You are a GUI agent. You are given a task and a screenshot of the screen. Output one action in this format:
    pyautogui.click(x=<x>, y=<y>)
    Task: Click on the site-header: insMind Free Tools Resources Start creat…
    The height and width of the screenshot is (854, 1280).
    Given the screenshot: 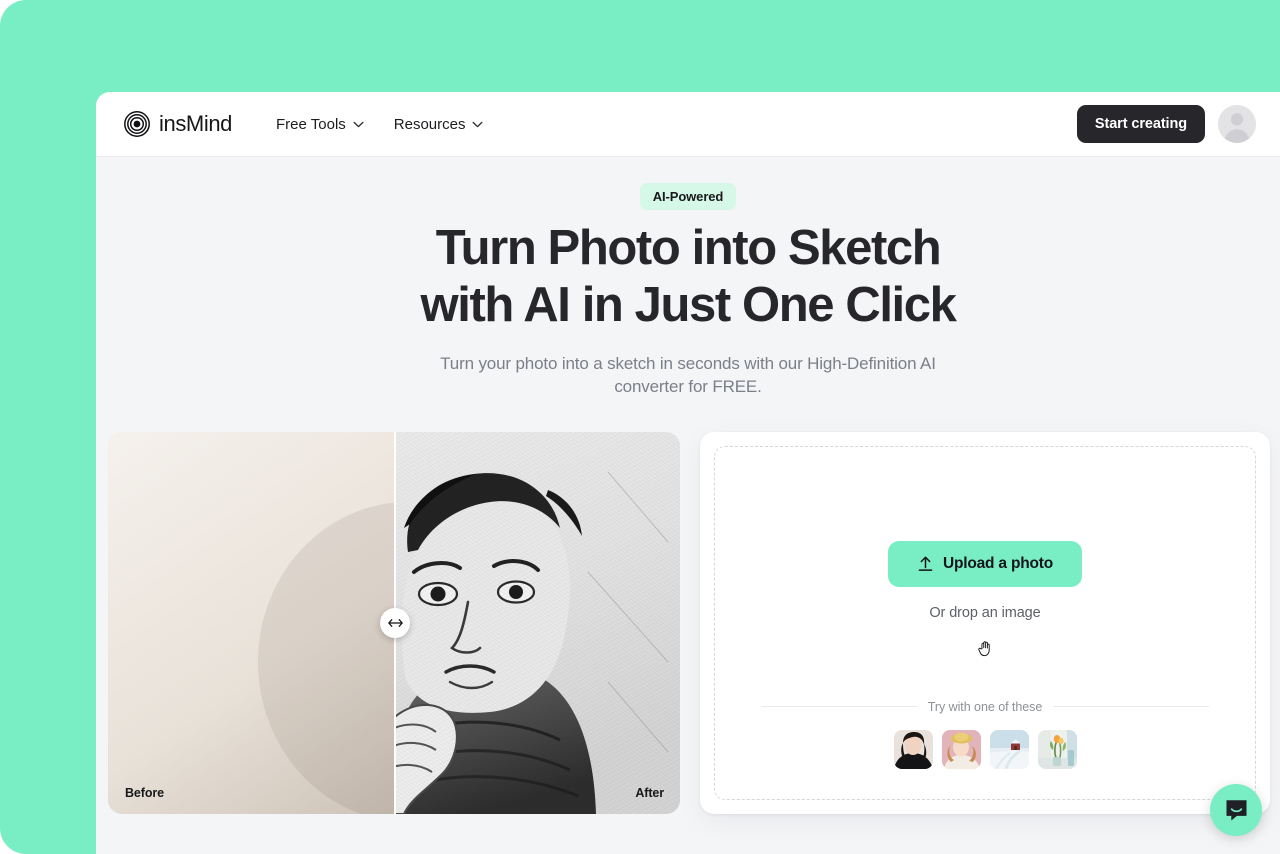 What is the action you would take?
    pyautogui.click(x=688, y=124)
    